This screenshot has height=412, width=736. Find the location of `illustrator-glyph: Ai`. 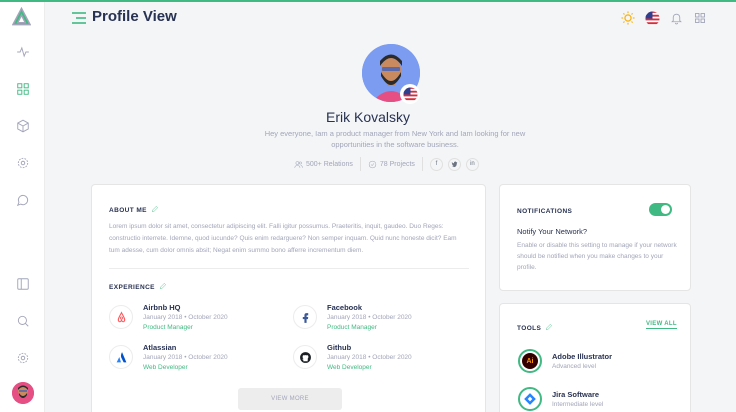

illustrator-glyph: Ai is located at coordinates (530, 361).